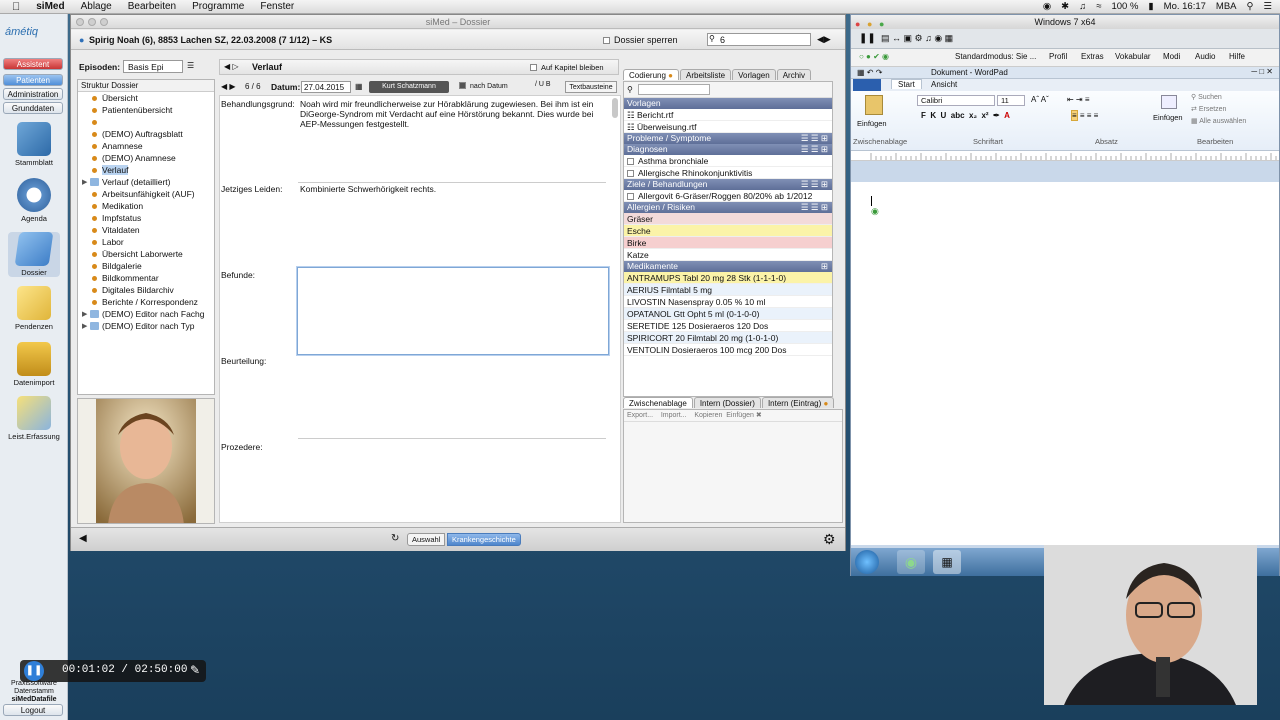 The height and width of the screenshot is (720, 1280). I want to click on allergy-item: Katze, so click(728, 255).